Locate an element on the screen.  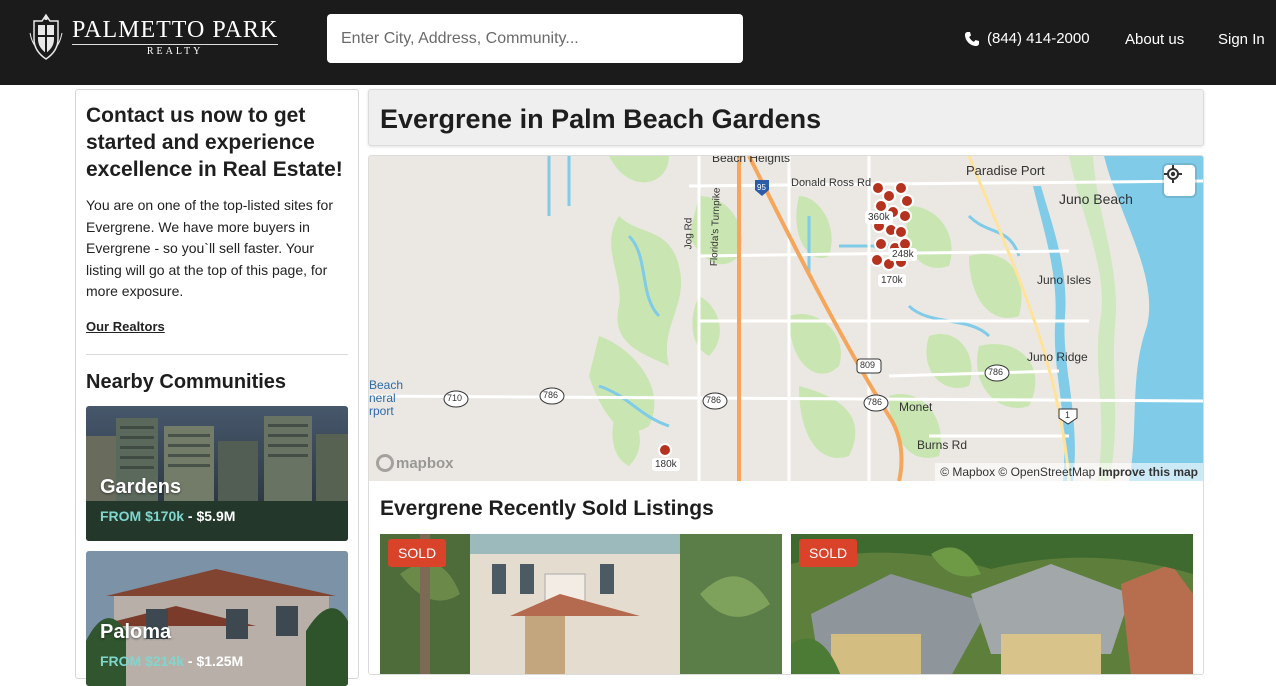
map-place-label: Burns Rd is located at coordinates (942, 445).